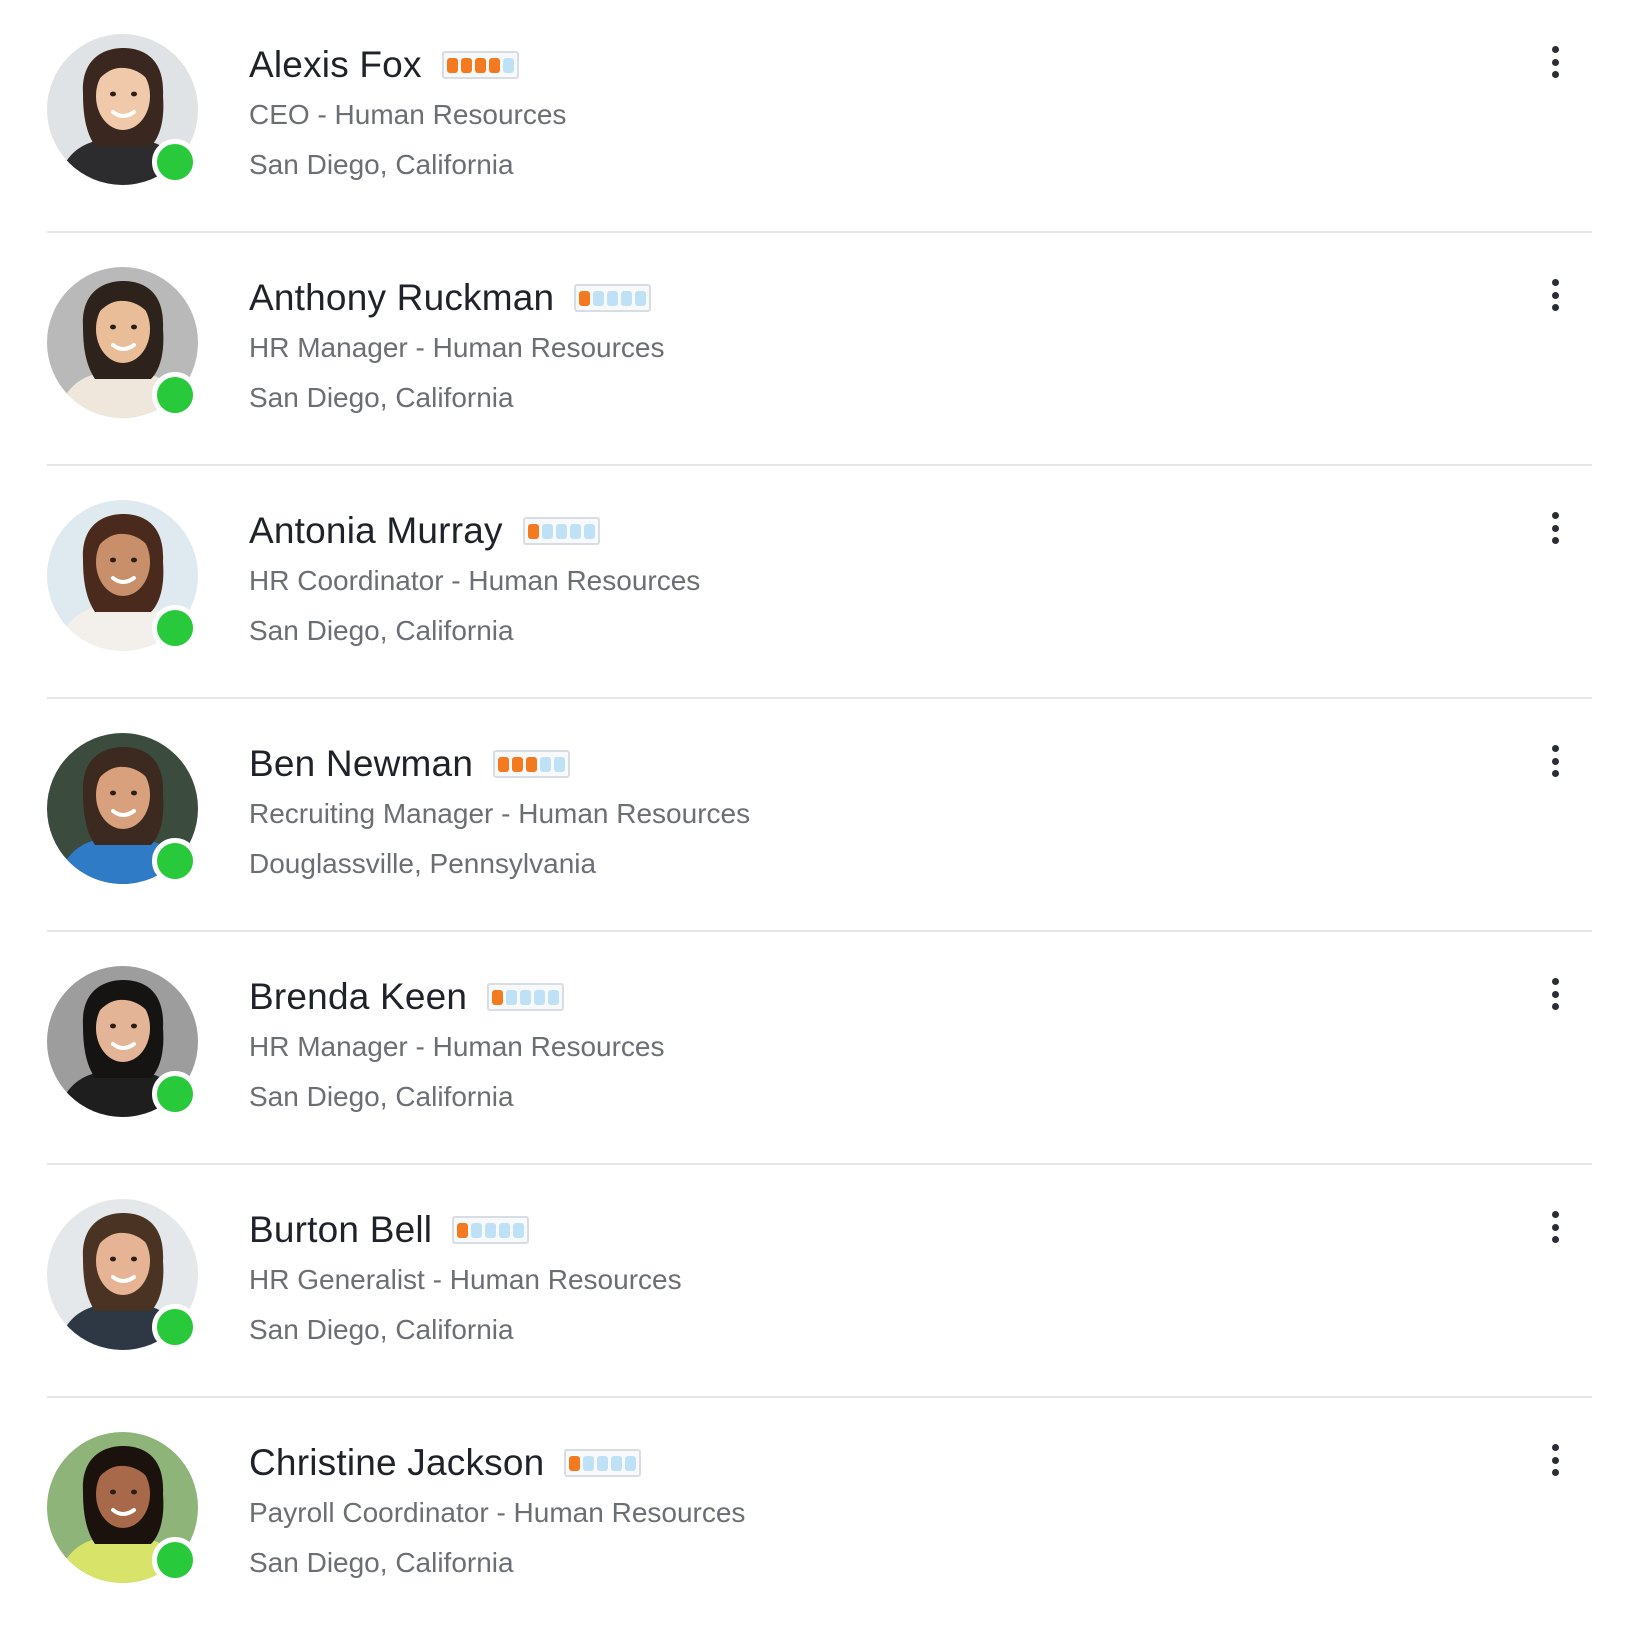  I want to click on person-name: Antonia Murray, so click(376, 531).